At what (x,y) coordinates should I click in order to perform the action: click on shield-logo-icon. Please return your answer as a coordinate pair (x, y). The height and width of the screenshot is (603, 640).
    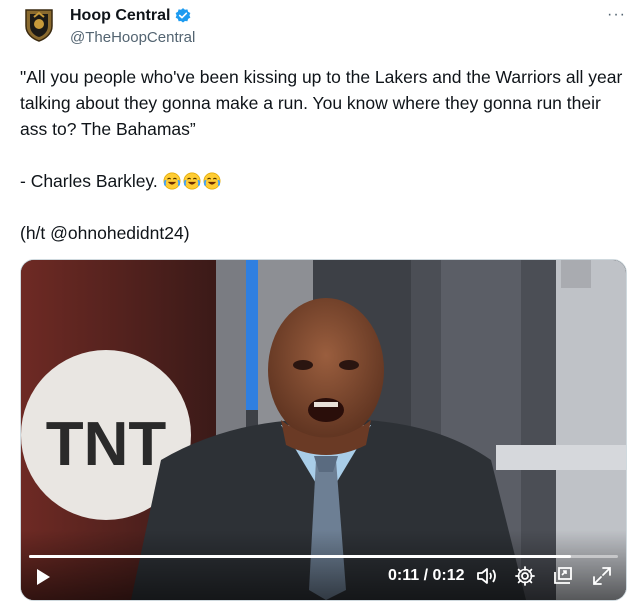
    Looking at the image, I should click on (39, 25).